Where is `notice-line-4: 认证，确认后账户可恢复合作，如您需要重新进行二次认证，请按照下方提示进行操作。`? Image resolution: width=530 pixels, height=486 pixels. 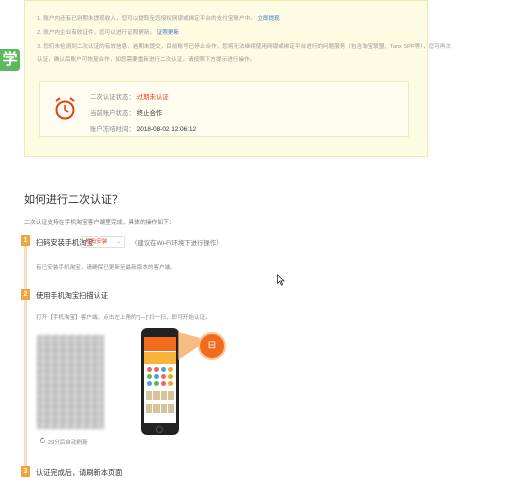
notice-line-4: 认证，确认后账户可恢复合作，如您需要重新进行二次认证，请按照下方提示进行操作。 is located at coordinates (146, 60).